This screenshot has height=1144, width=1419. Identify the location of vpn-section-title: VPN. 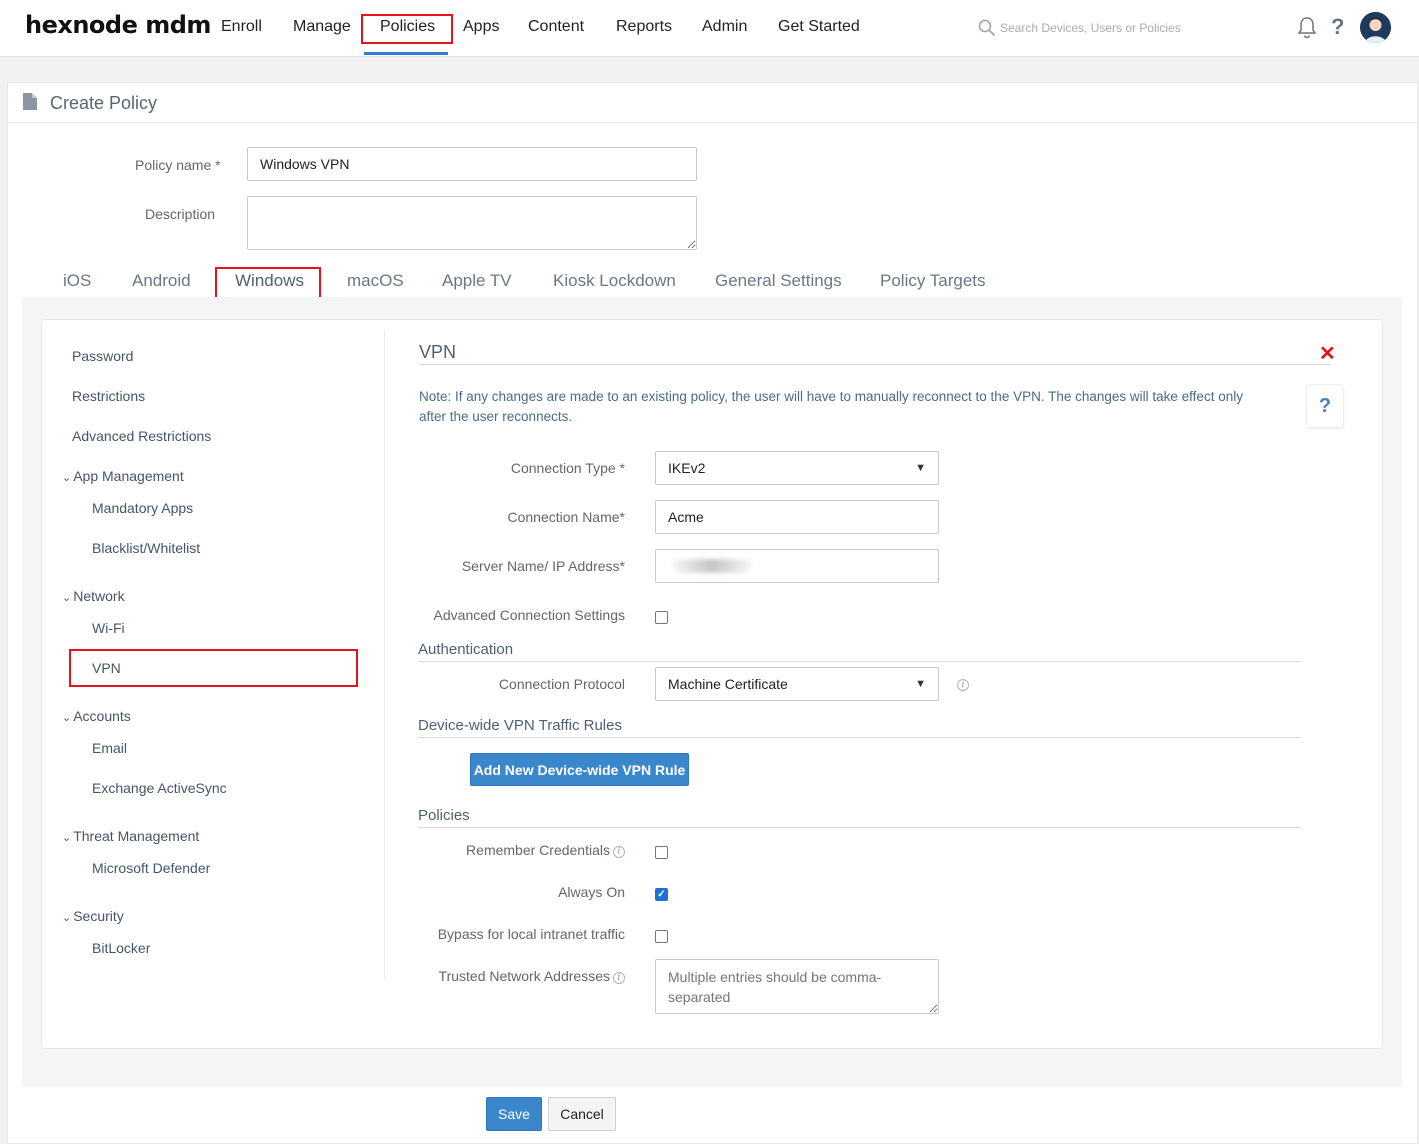
(438, 352).